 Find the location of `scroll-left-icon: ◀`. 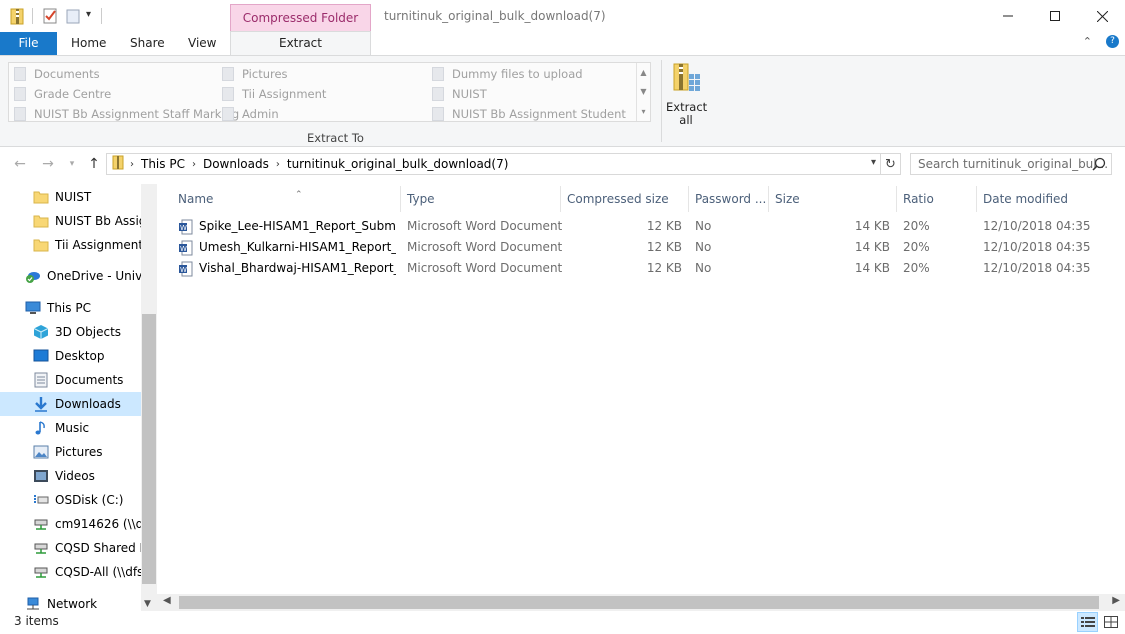

scroll-left-icon: ◀ is located at coordinates (167, 600).